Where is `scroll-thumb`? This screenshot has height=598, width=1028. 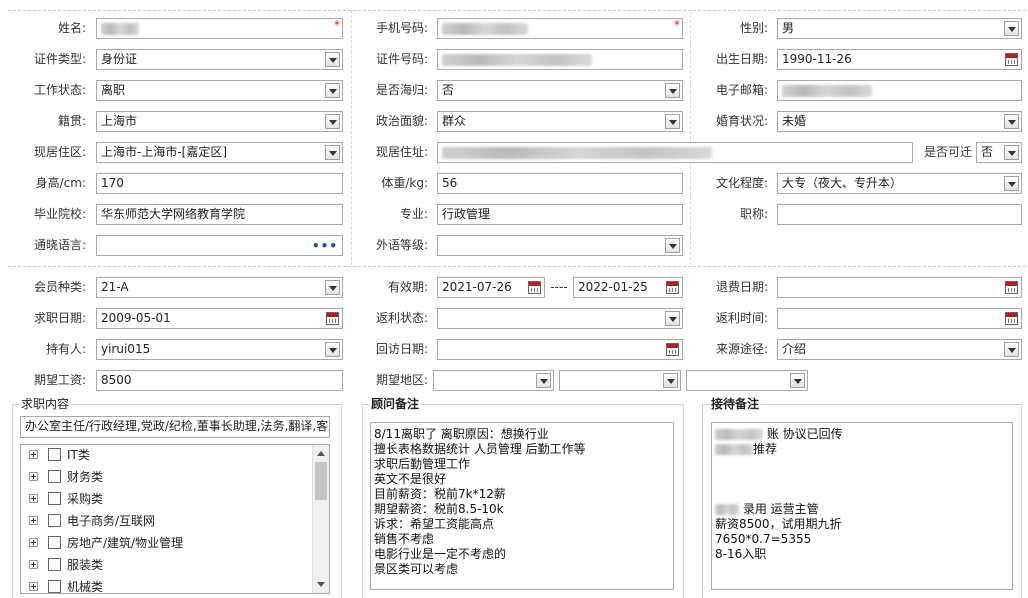 scroll-thumb is located at coordinates (321, 481).